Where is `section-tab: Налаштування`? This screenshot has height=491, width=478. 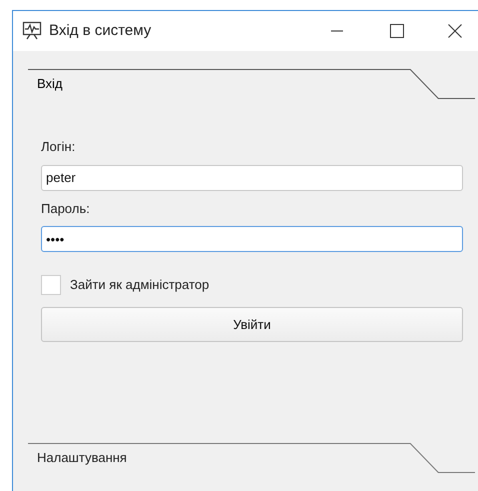 section-tab: Налаштування is located at coordinates (251, 458).